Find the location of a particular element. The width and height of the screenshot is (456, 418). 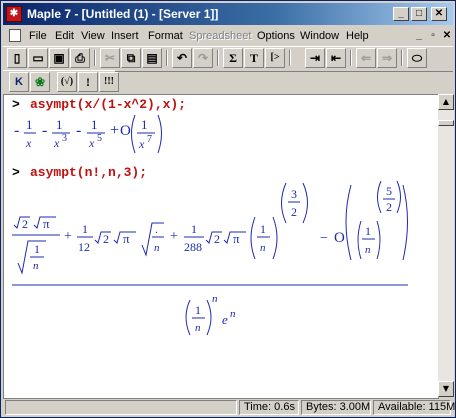

redo-icon: ↷ is located at coordinates (203, 58).